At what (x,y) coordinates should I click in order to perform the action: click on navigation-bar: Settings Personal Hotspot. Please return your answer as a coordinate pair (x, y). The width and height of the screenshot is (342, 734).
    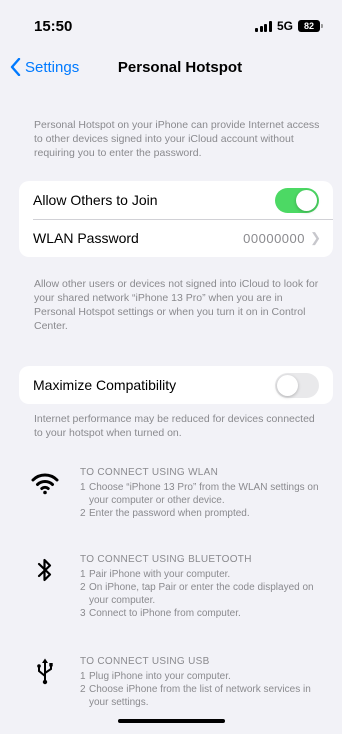
    Looking at the image, I should click on (171, 70).